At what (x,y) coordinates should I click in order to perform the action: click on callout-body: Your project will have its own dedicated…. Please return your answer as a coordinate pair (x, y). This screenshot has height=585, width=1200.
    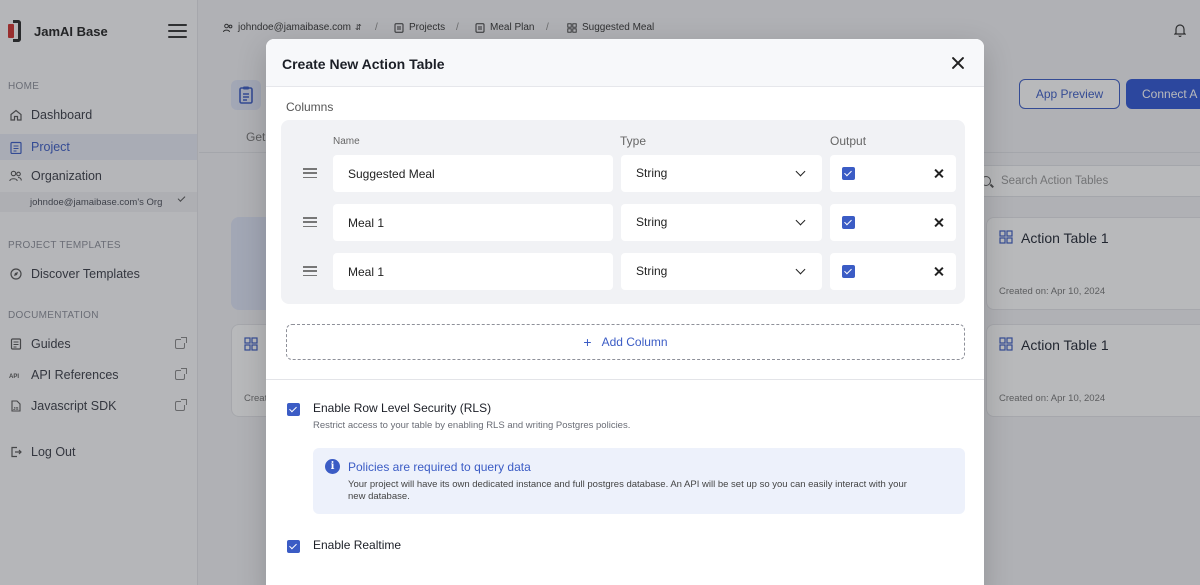
    Looking at the image, I should click on (627, 490).